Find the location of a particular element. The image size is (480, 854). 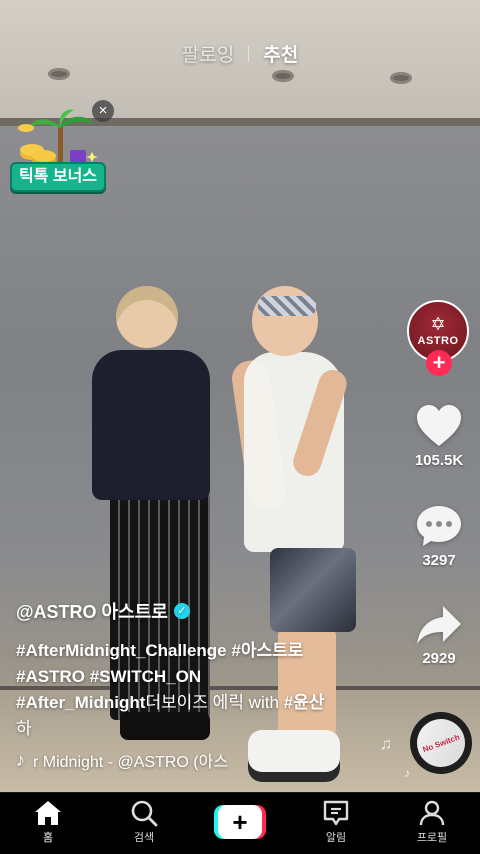

nav-home: 홈 is located at coordinates (48, 822).